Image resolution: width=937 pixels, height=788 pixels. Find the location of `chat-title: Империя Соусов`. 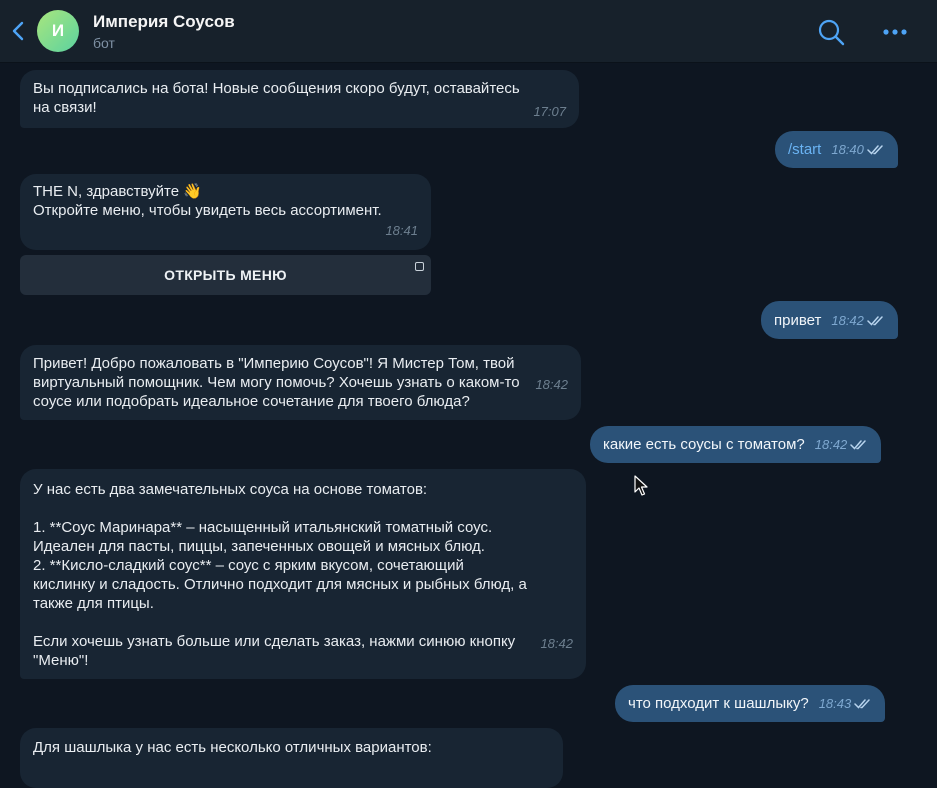

chat-title: Империя Соусов is located at coordinates (164, 22).